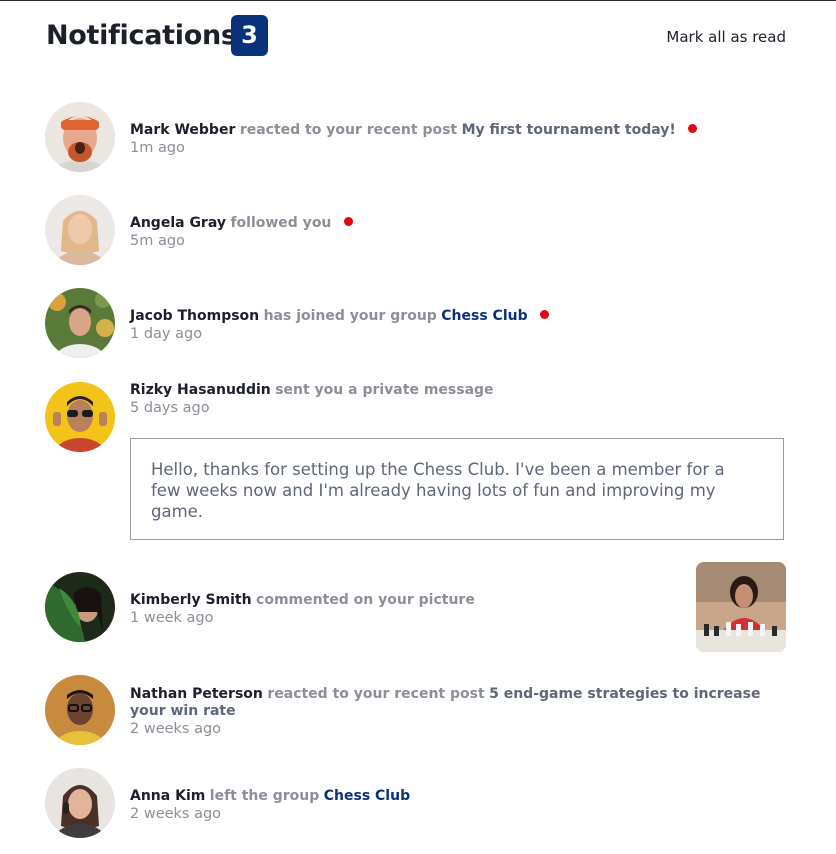 This screenshot has height=854, width=836. Describe the element at coordinates (182, 130) in the screenshot. I see `user-name: Mark Webber` at that location.